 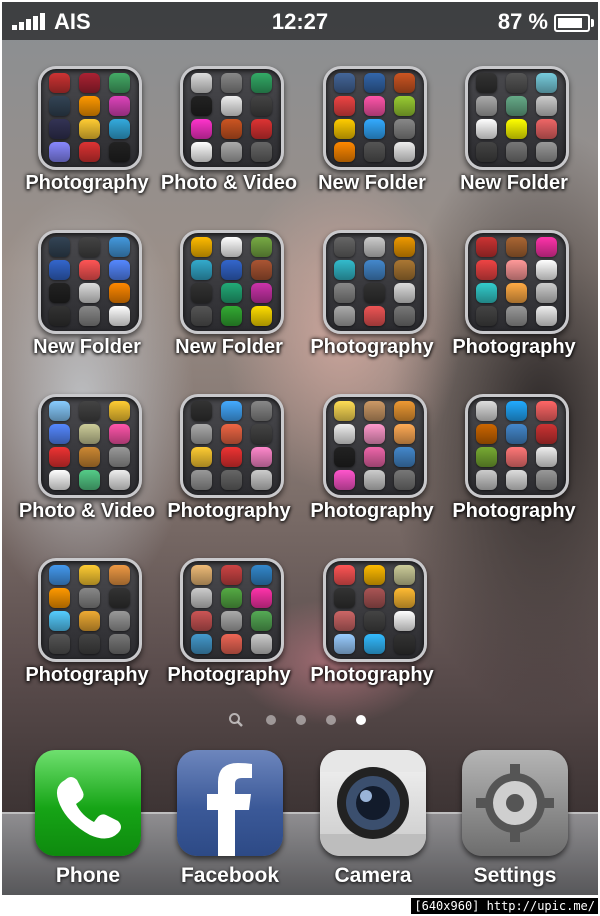 What do you see at coordinates (227, 822) in the screenshot?
I see `dock-app-facebook: Facebook` at bounding box center [227, 822].